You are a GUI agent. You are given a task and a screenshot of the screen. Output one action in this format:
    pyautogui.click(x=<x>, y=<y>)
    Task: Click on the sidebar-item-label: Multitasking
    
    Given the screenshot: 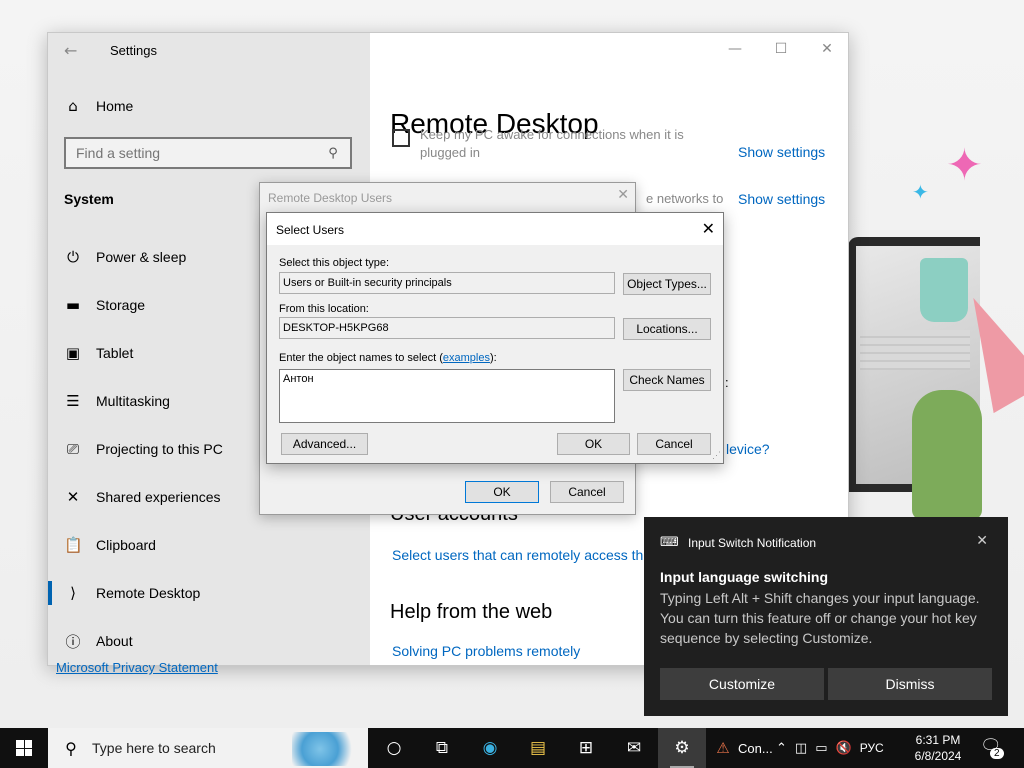 What is the action you would take?
    pyautogui.click(x=133, y=401)
    